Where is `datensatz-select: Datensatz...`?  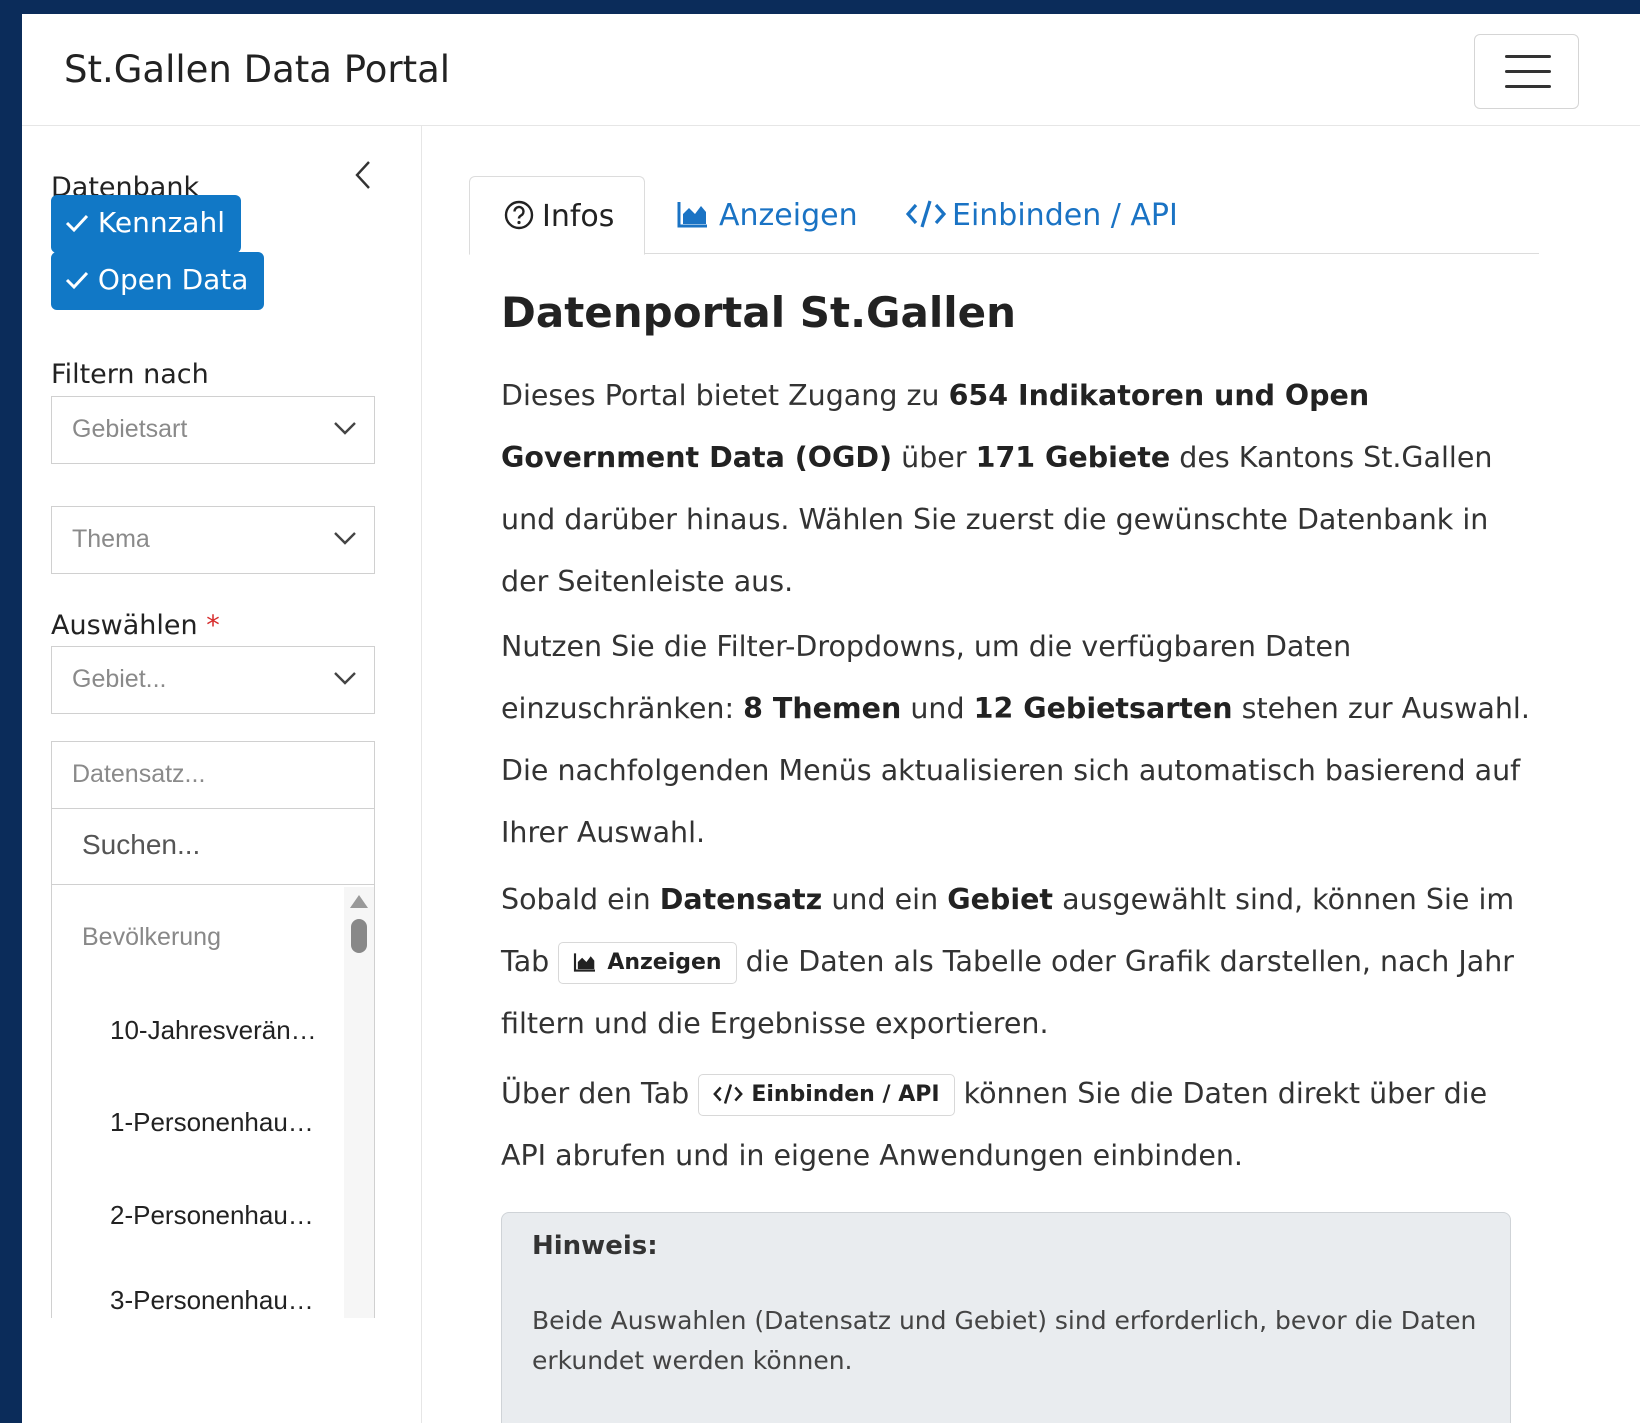 datensatz-select: Datensatz... is located at coordinates (213, 775).